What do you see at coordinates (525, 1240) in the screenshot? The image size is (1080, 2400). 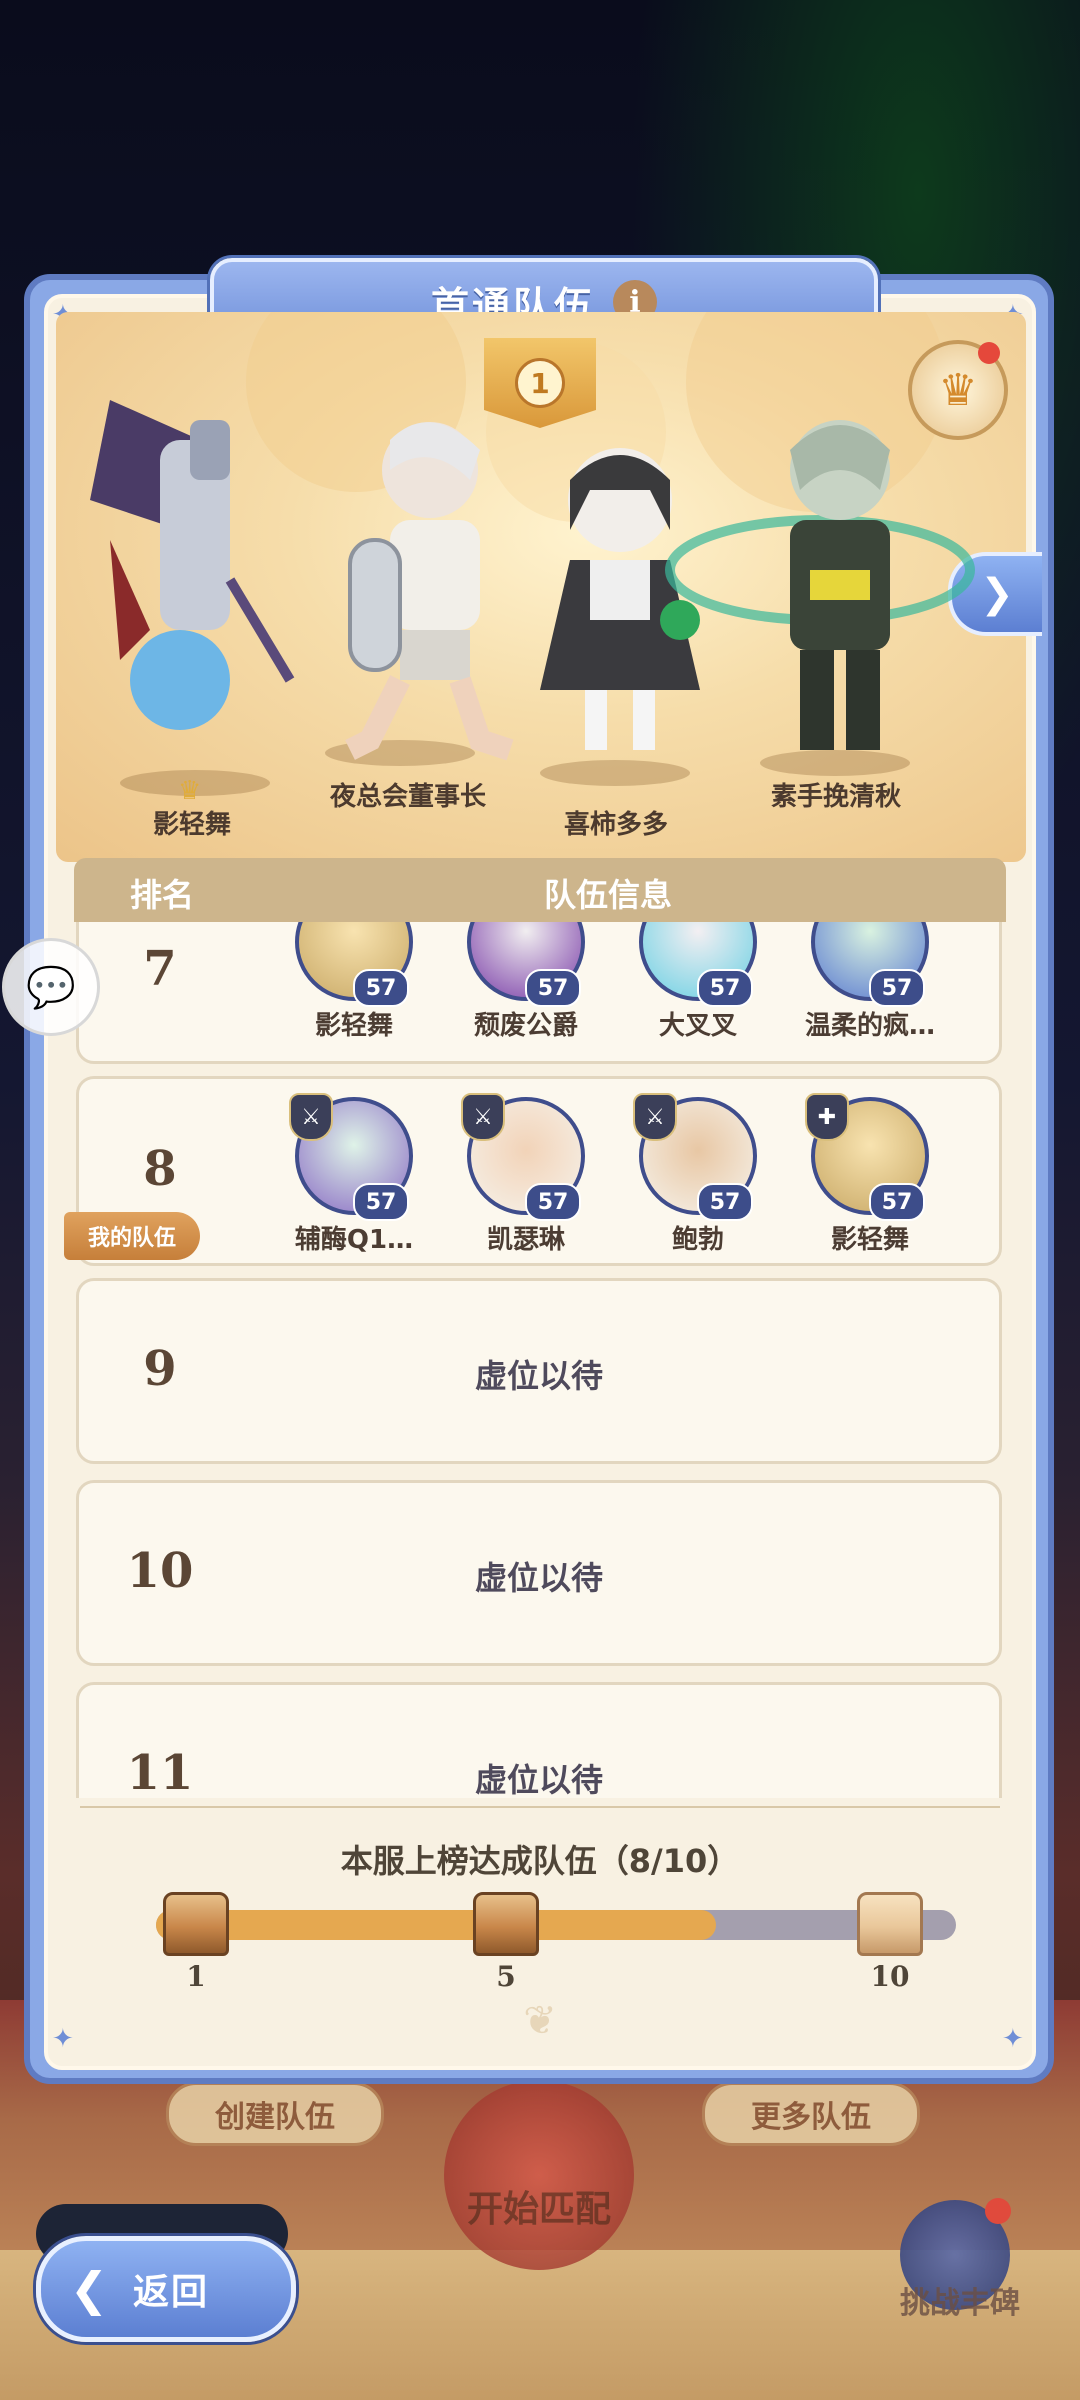 I see `member-name: 凯瑟琳` at bounding box center [525, 1240].